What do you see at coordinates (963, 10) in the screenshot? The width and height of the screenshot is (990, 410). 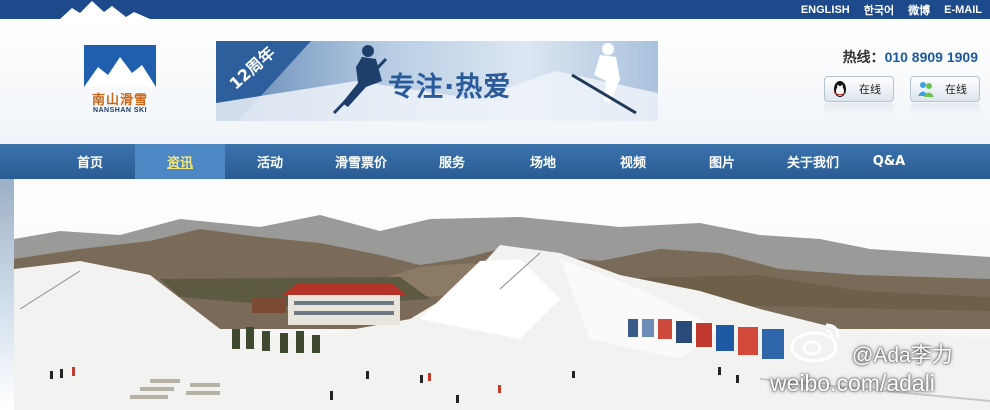 I see `email-link: E-MAIL` at bounding box center [963, 10].